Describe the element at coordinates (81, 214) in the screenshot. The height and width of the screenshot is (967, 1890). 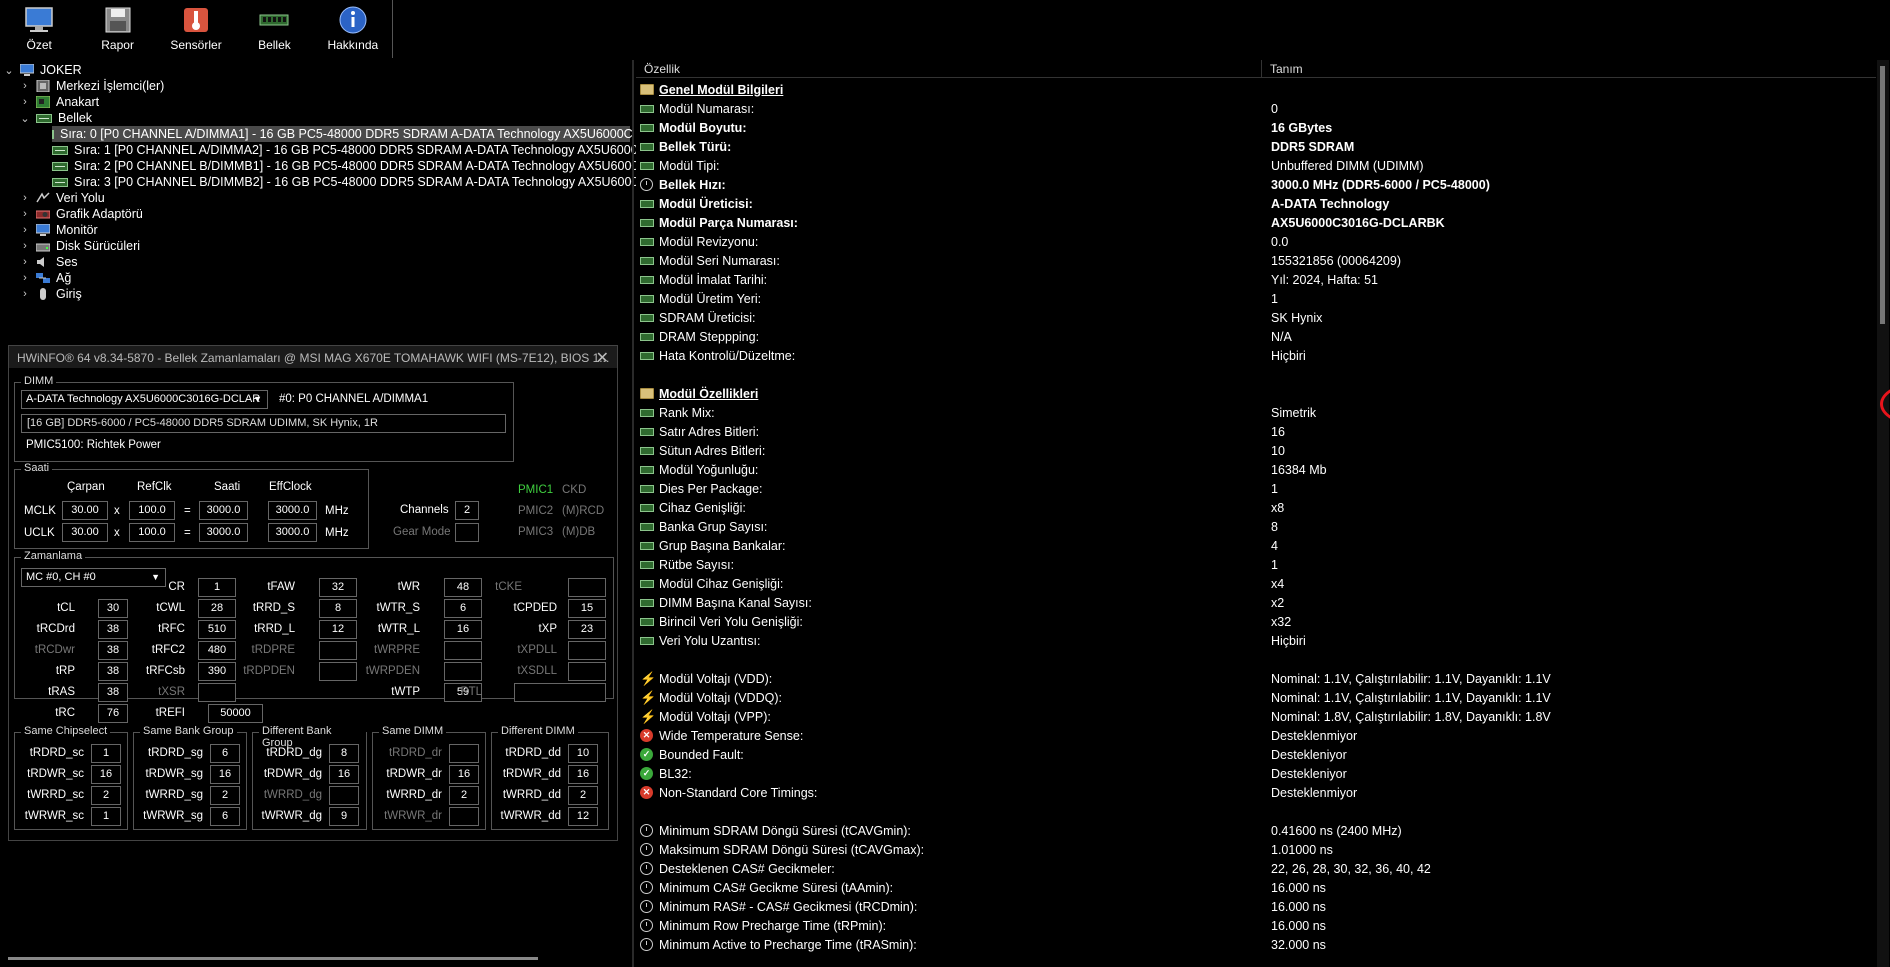
I see `tree-item-gpu: › Grafik Adaptörü` at that location.